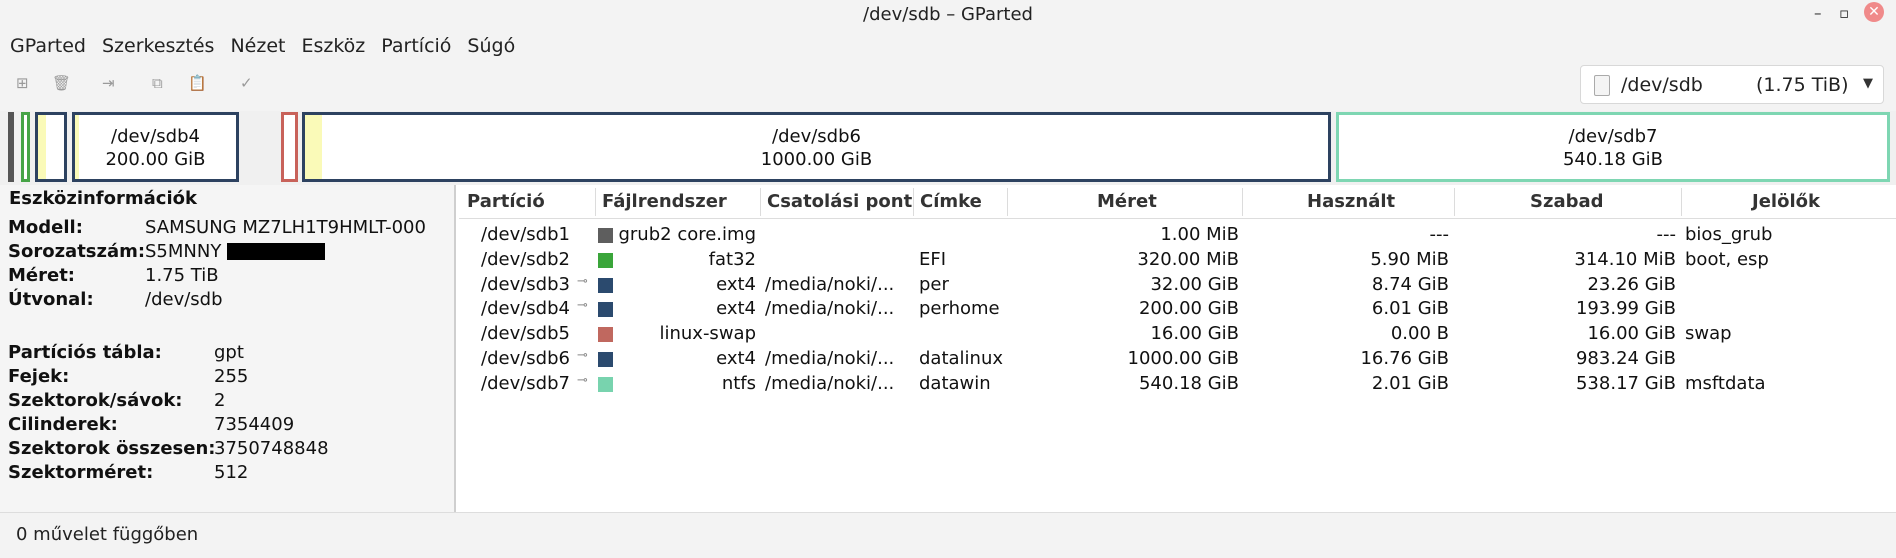  I want to click on column-free: Szabad, so click(1567, 201).